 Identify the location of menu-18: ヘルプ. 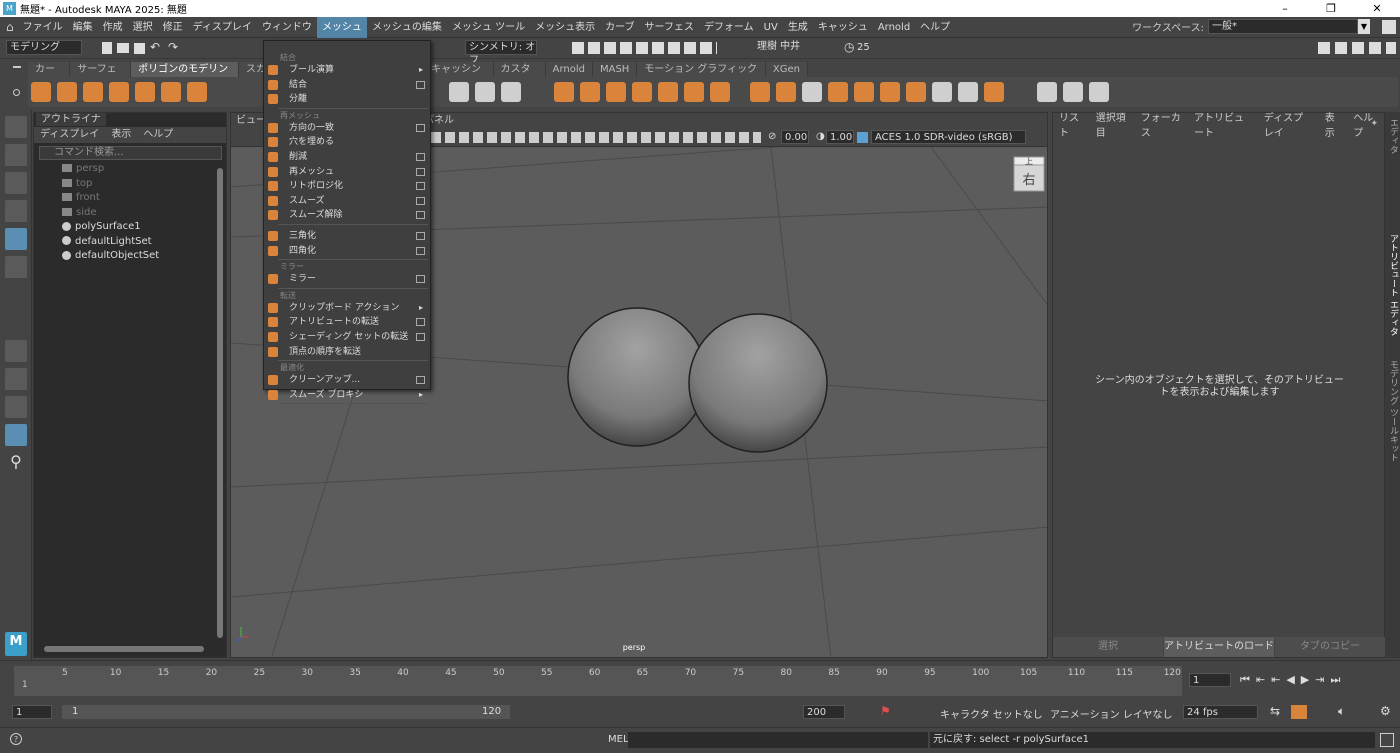
(935, 27).